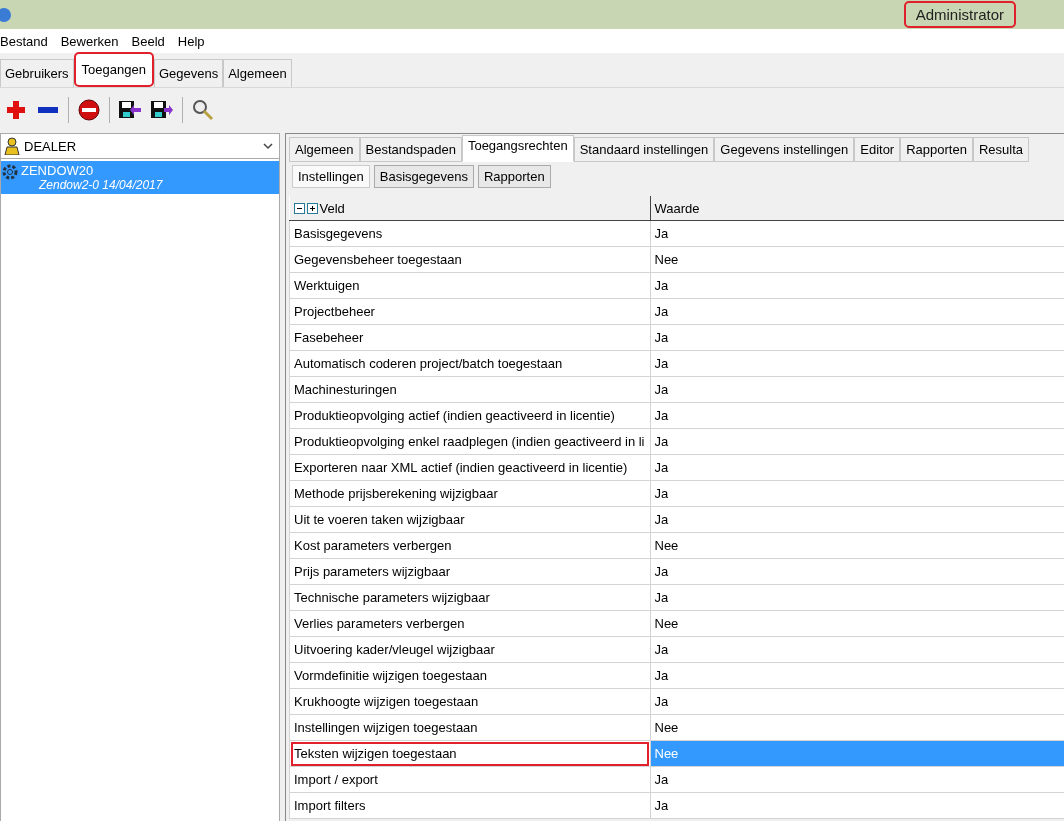  Describe the element at coordinates (469, 415) in the screenshot. I see `table-cell: Produktieopvolging actief (indien geactiveerd in licentie)` at that location.